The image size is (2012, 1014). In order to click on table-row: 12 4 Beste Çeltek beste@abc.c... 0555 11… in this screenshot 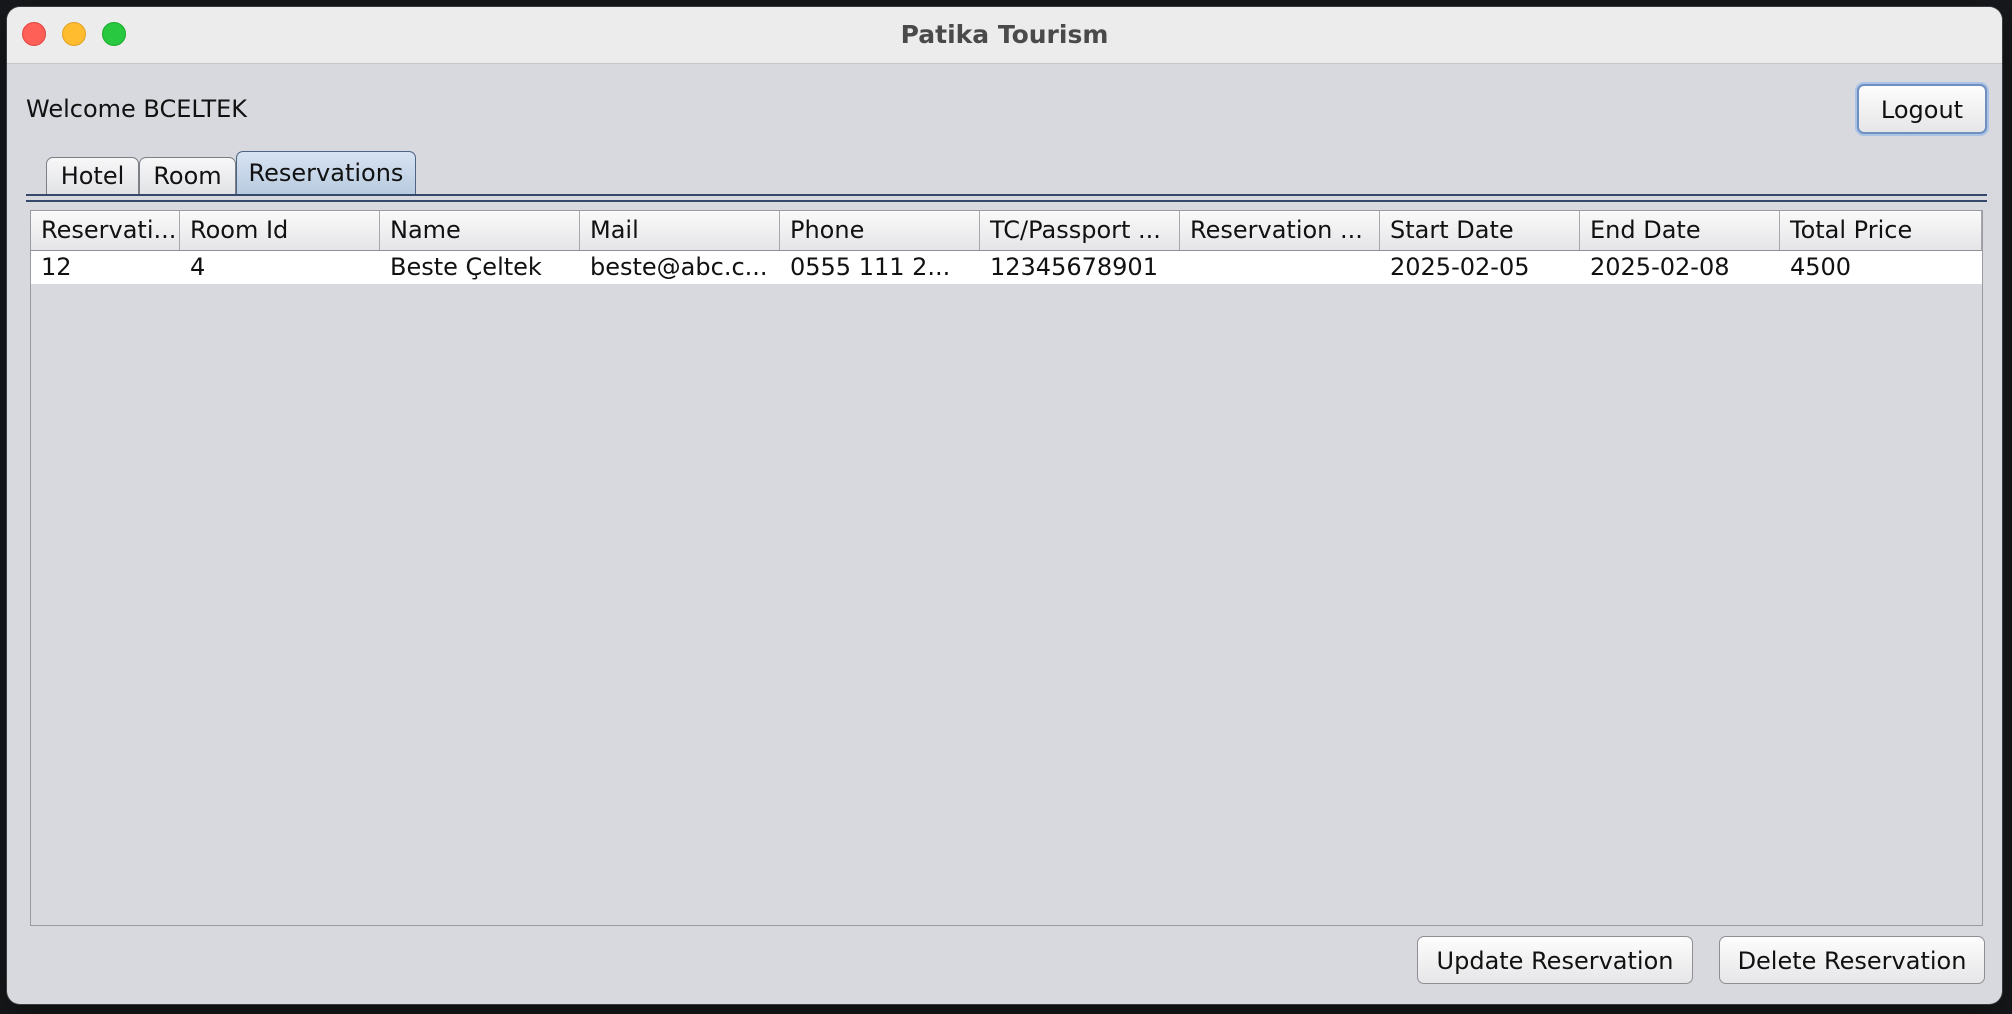, I will do `click(1006, 267)`.